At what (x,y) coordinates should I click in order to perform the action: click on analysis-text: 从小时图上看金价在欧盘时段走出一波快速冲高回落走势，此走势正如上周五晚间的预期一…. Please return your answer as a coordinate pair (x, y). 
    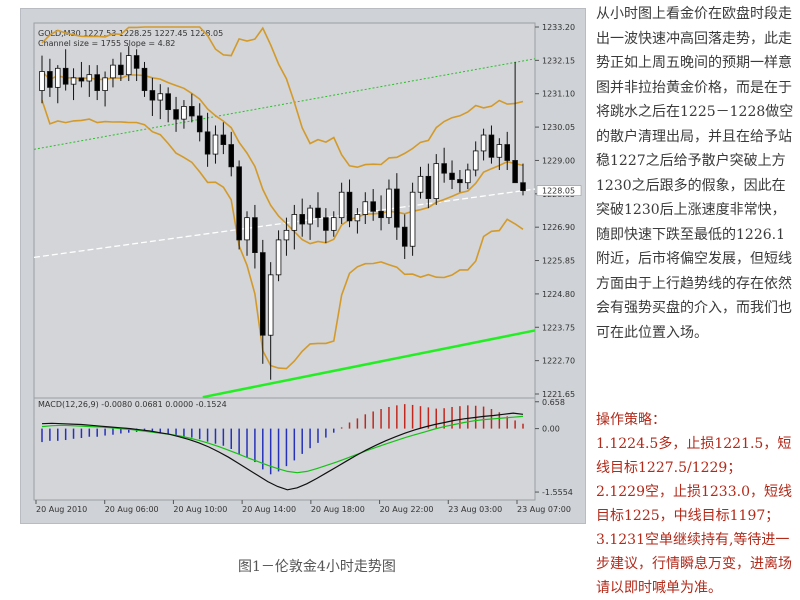
    Looking at the image, I should click on (697, 173).